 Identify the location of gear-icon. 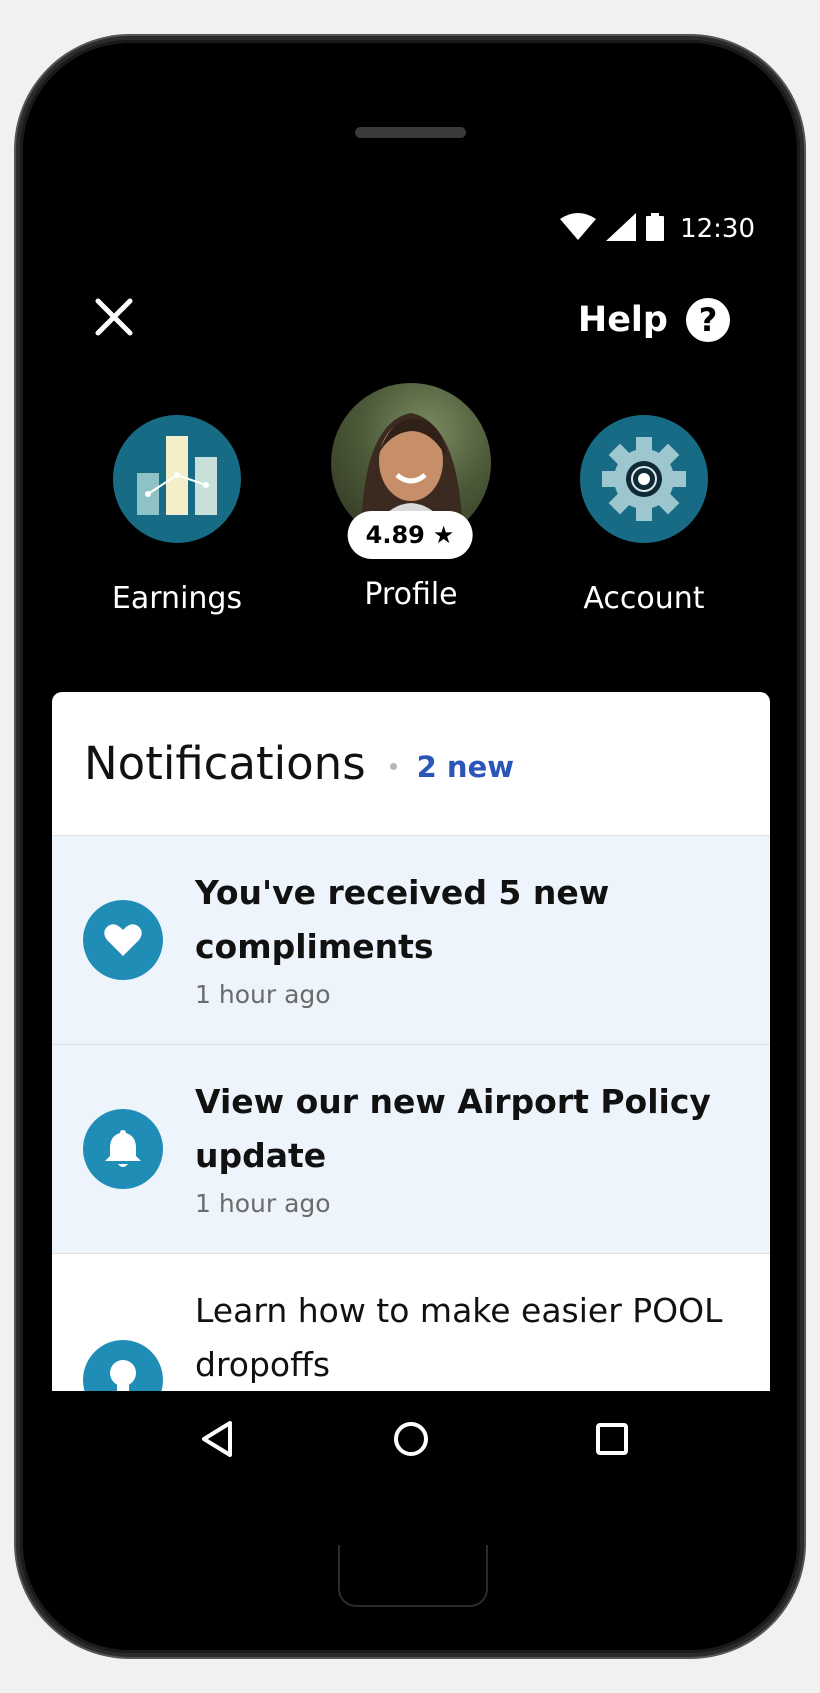
(644, 479).